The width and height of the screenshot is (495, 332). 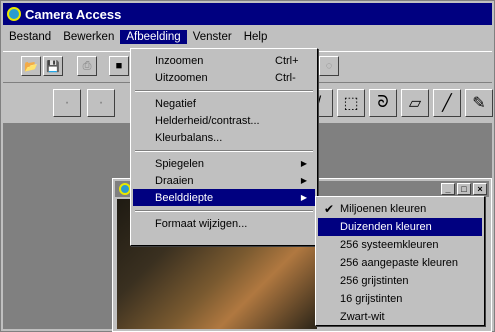 What do you see at coordinates (362, 317) in the screenshot?
I see `submenuitem-label: Zwart-wit` at bounding box center [362, 317].